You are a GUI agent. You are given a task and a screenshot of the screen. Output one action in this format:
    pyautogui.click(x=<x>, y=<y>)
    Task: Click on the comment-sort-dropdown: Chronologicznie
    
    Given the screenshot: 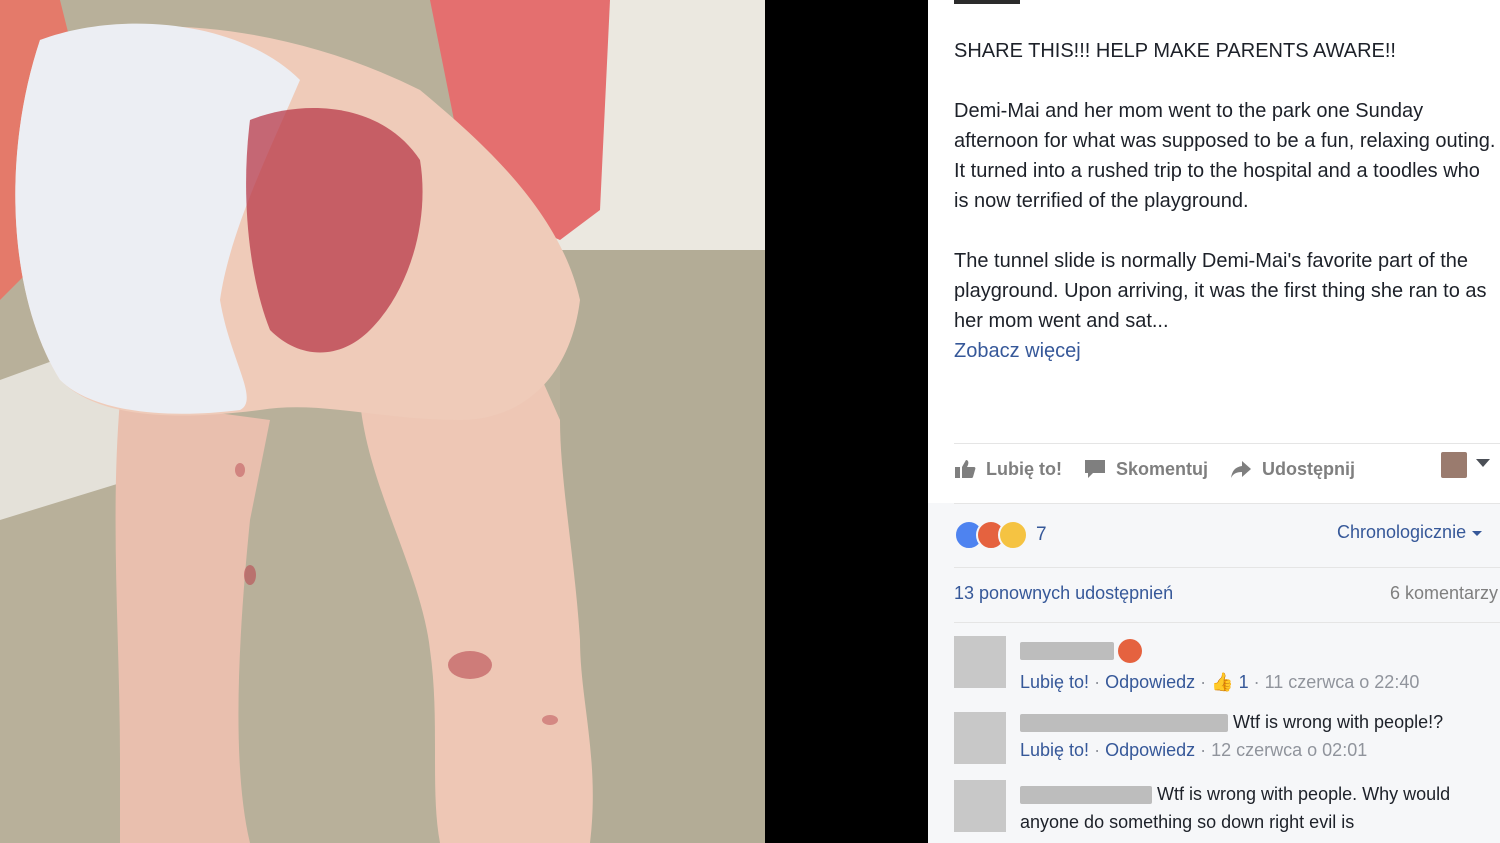 What is the action you would take?
    pyautogui.click(x=1410, y=532)
    